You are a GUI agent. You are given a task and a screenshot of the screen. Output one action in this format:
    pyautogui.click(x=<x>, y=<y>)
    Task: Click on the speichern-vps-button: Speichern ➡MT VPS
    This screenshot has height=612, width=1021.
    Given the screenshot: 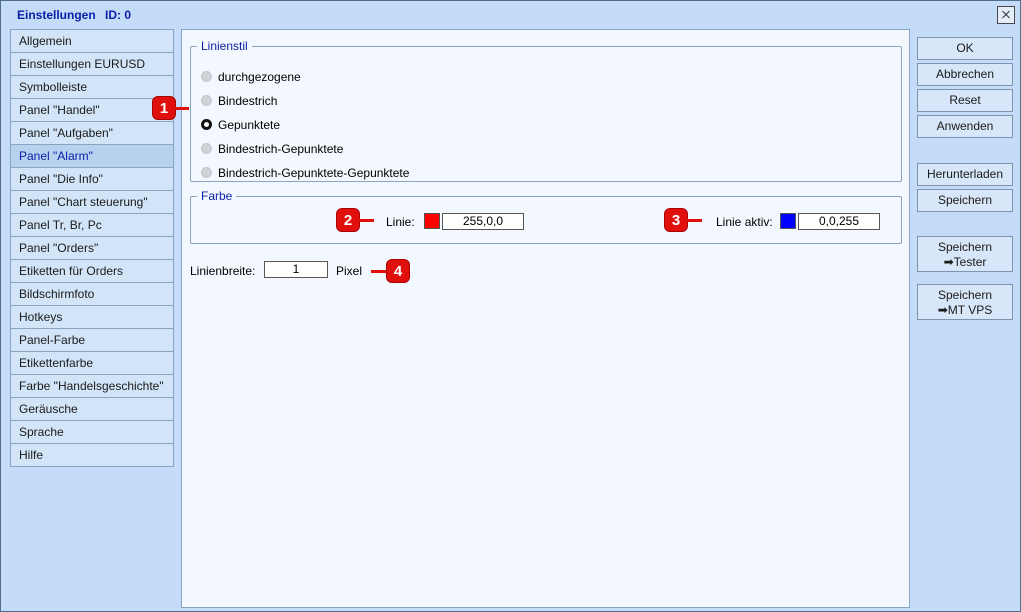 What is the action you would take?
    pyautogui.click(x=965, y=302)
    